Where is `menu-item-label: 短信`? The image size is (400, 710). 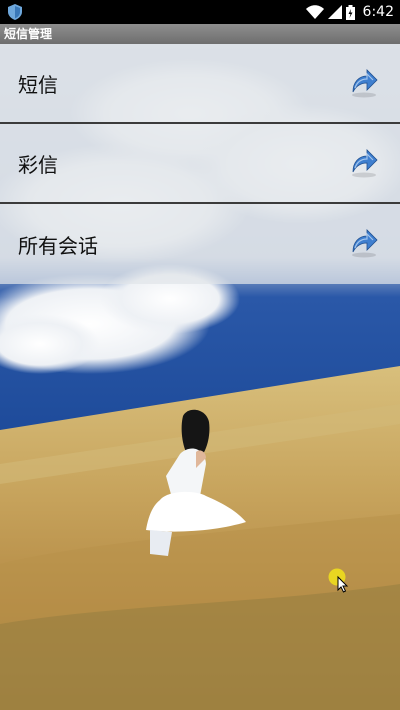 menu-item-label: 短信 is located at coordinates (38, 84).